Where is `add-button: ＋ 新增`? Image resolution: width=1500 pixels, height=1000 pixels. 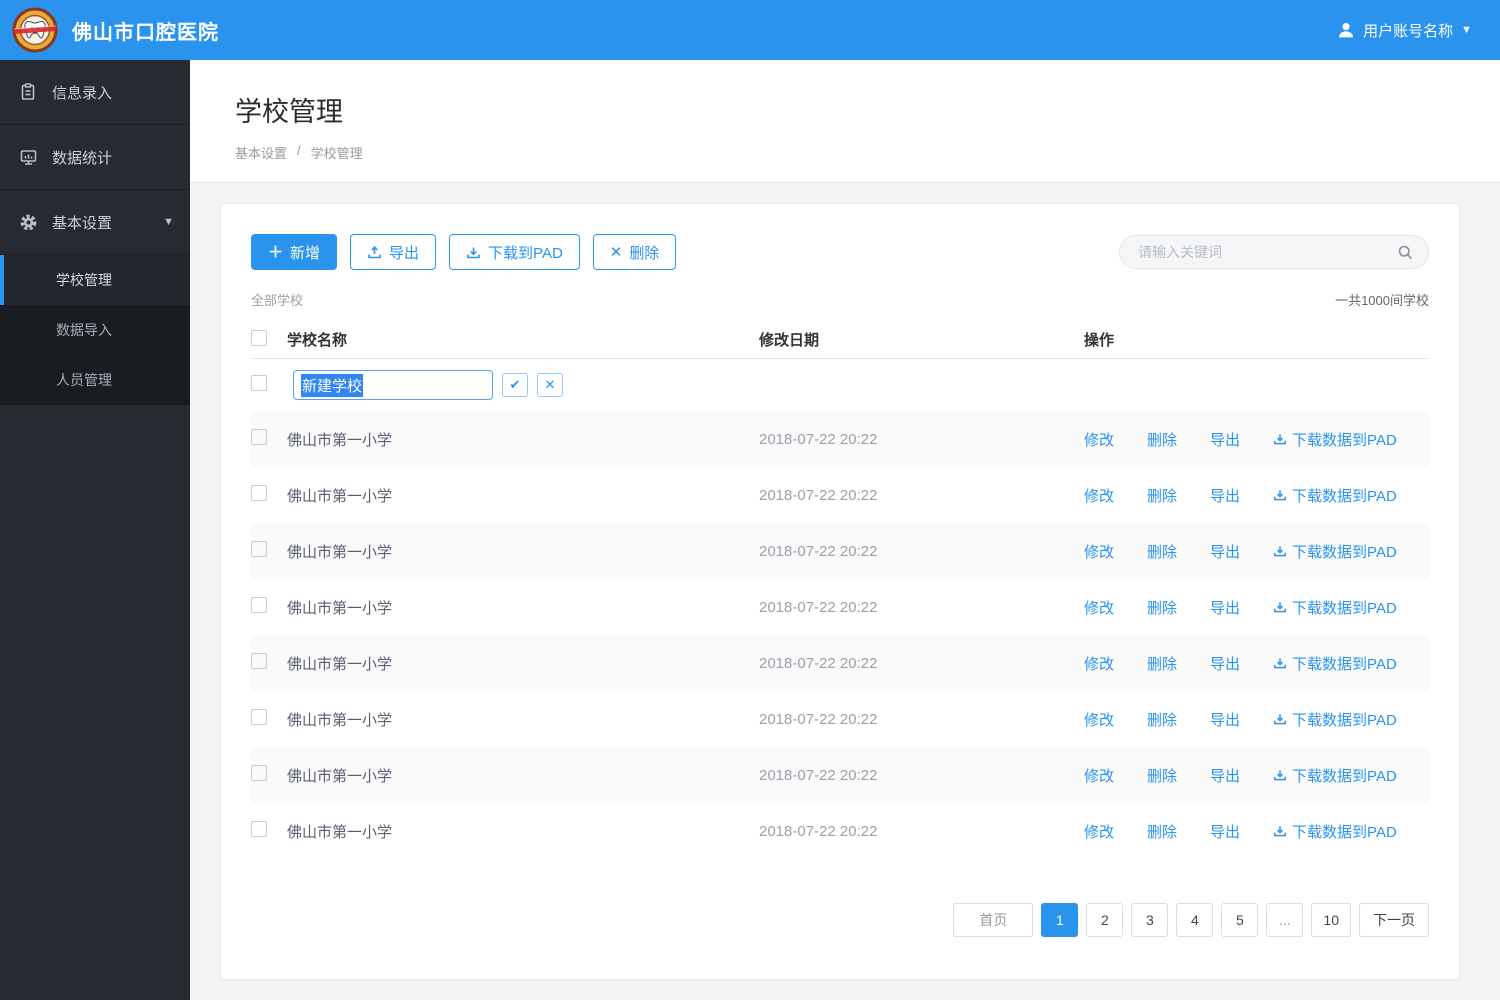 add-button: ＋ 新增 is located at coordinates (294, 252).